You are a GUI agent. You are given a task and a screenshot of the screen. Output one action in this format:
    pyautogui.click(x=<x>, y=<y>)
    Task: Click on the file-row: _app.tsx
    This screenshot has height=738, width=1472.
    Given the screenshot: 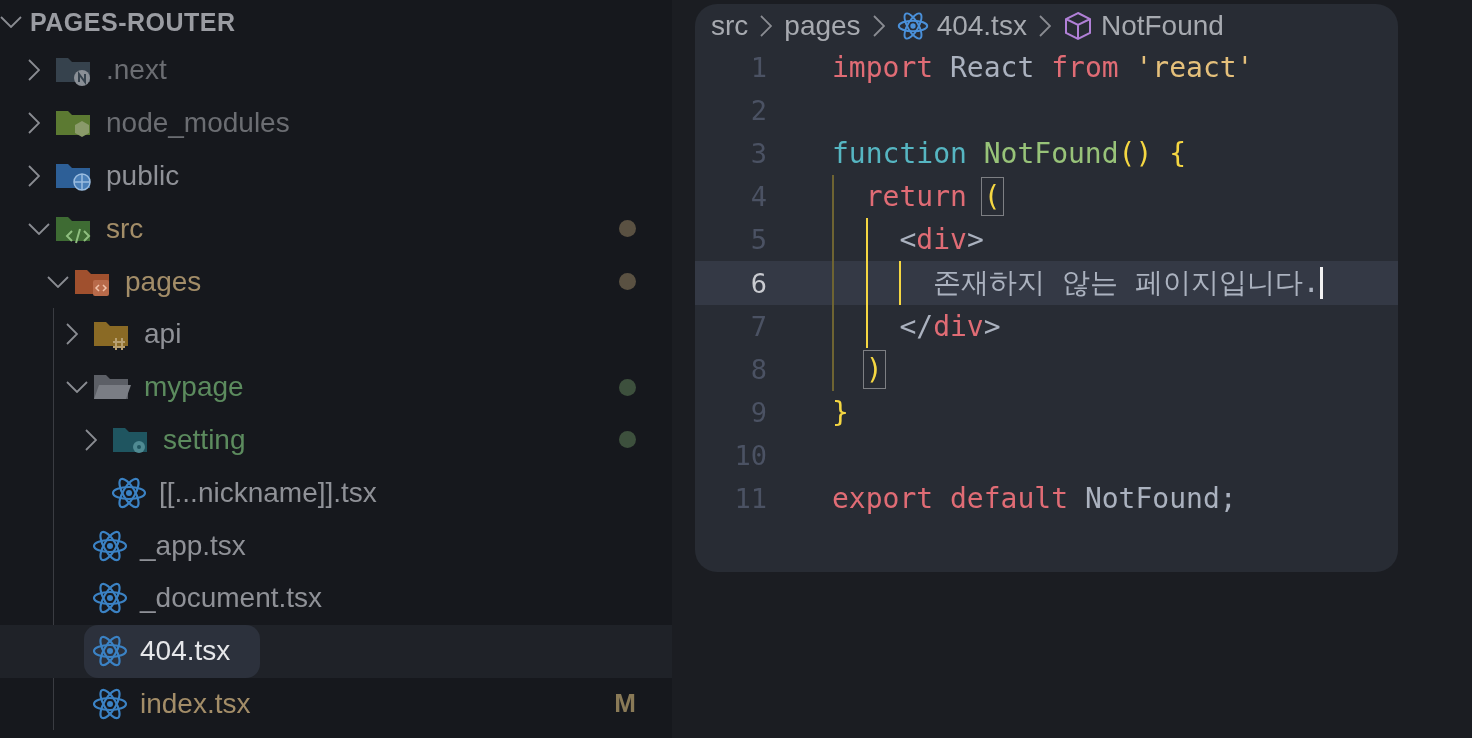 What is the action you would take?
    pyautogui.click(x=336, y=545)
    